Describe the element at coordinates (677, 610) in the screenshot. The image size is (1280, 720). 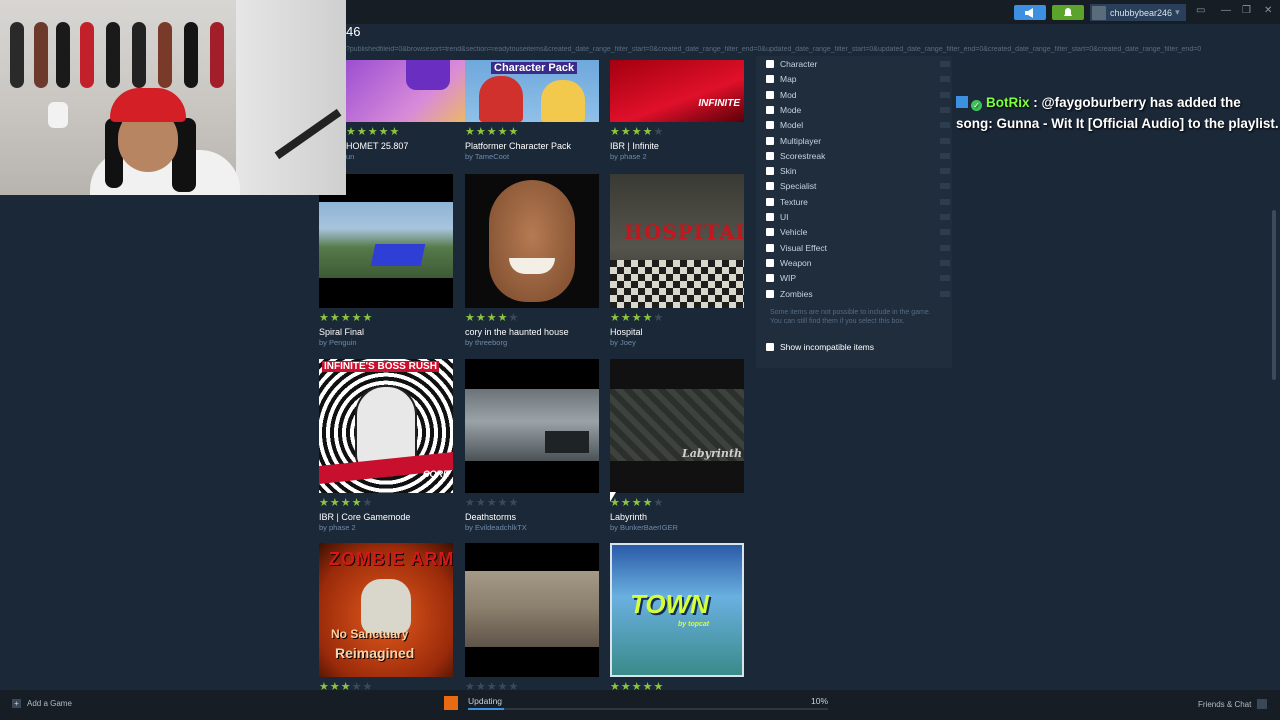
I see `item-thumbnail: TOWN by topcat` at that location.